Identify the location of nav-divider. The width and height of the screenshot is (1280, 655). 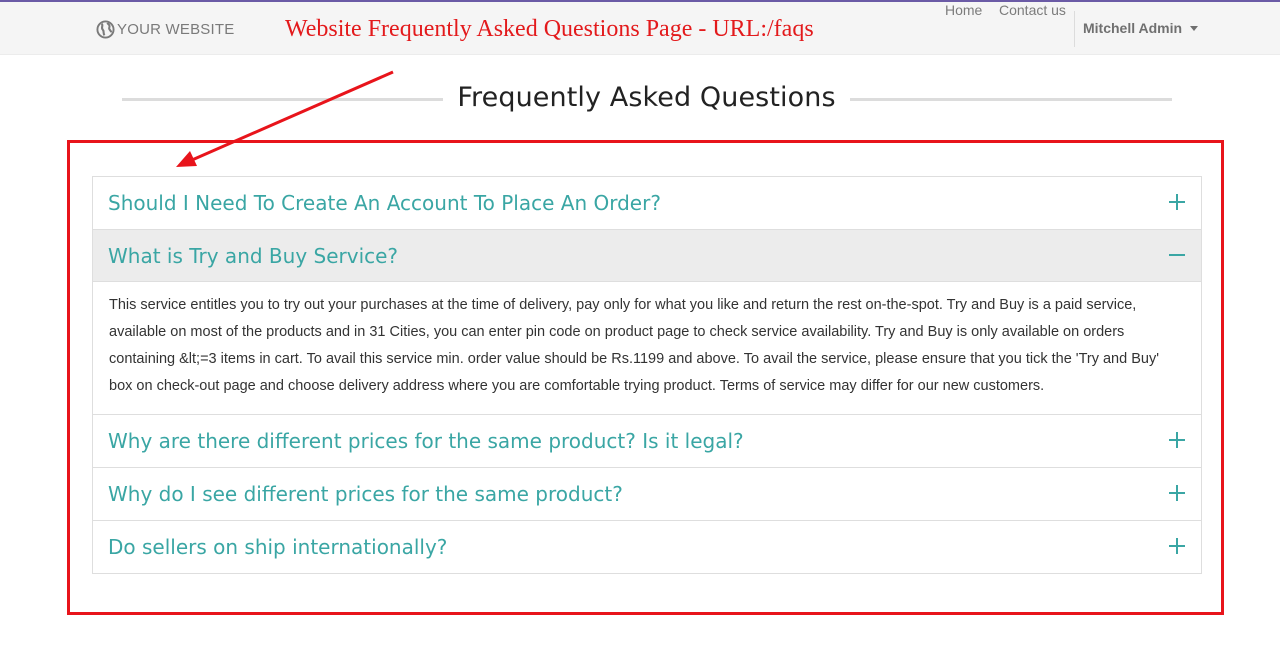
(1074, 29).